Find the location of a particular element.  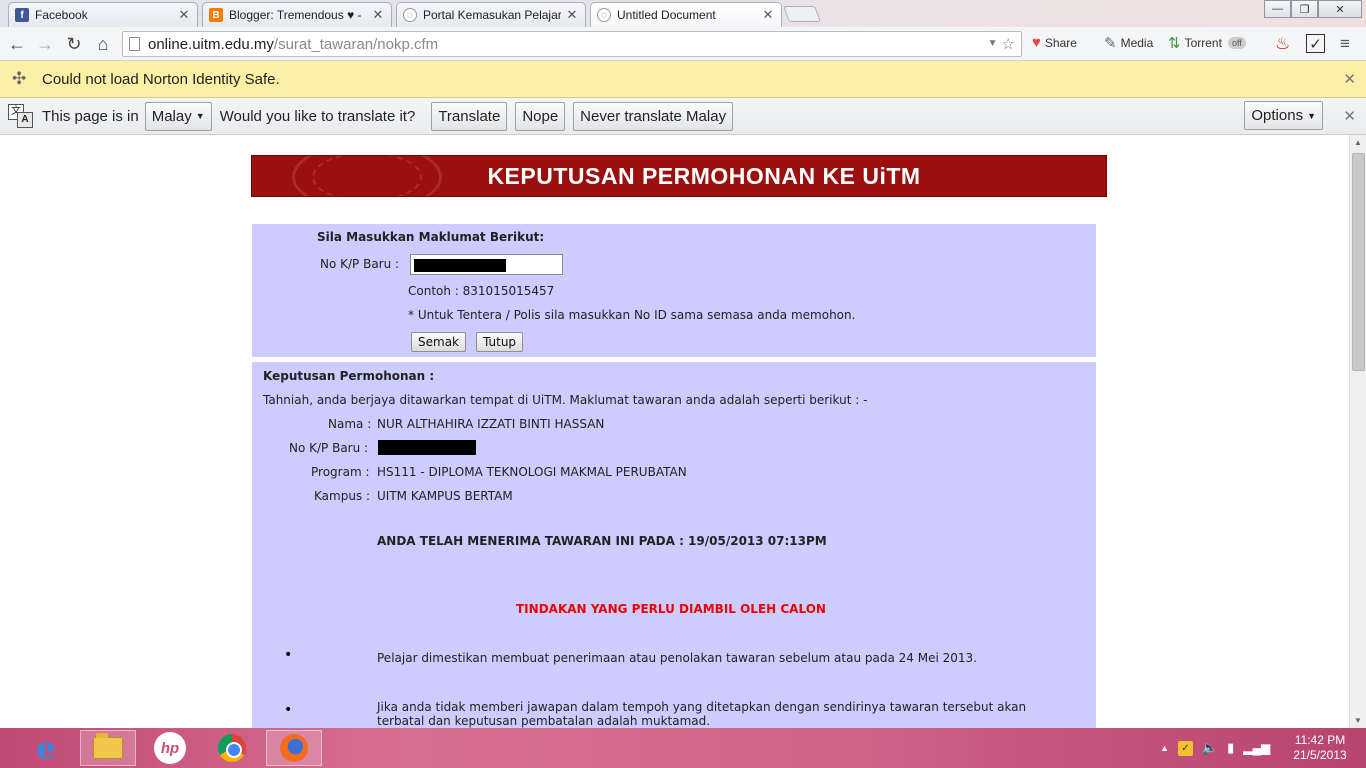

share-extension-button: ♥ Share is located at coordinates (1054, 42).